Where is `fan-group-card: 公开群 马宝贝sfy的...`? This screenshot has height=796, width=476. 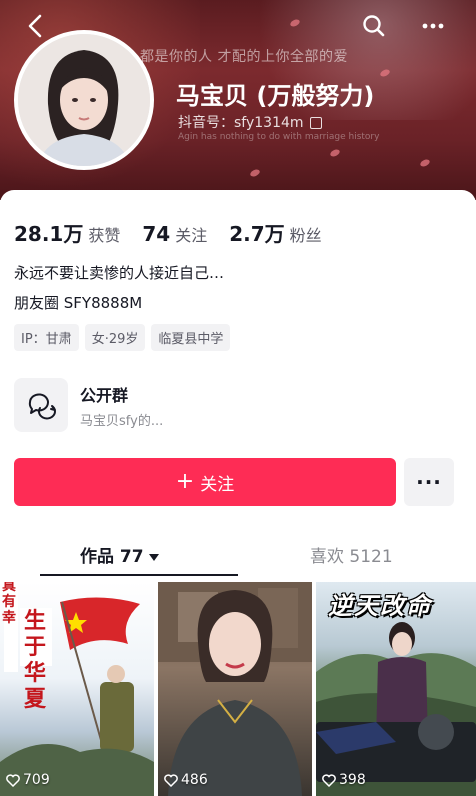
fan-group-card: 公开群 马宝贝sfy的... is located at coordinates (238, 406).